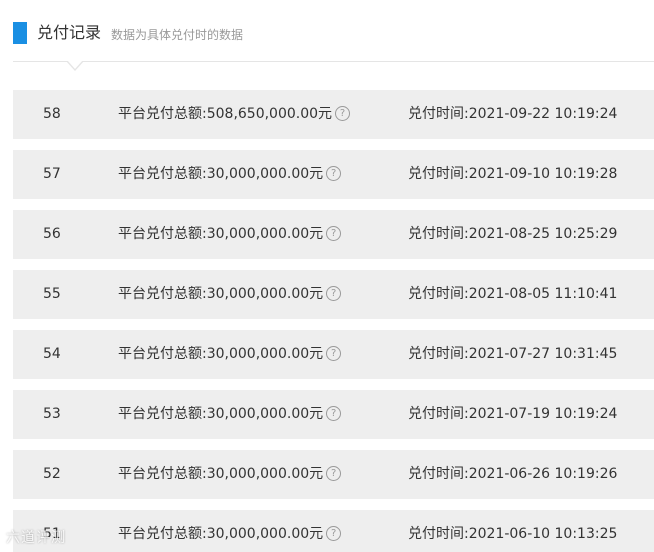 The width and height of the screenshot is (654, 552). I want to click on record-time: 兑付时间:2021-07-27 10:31:45, so click(513, 354).